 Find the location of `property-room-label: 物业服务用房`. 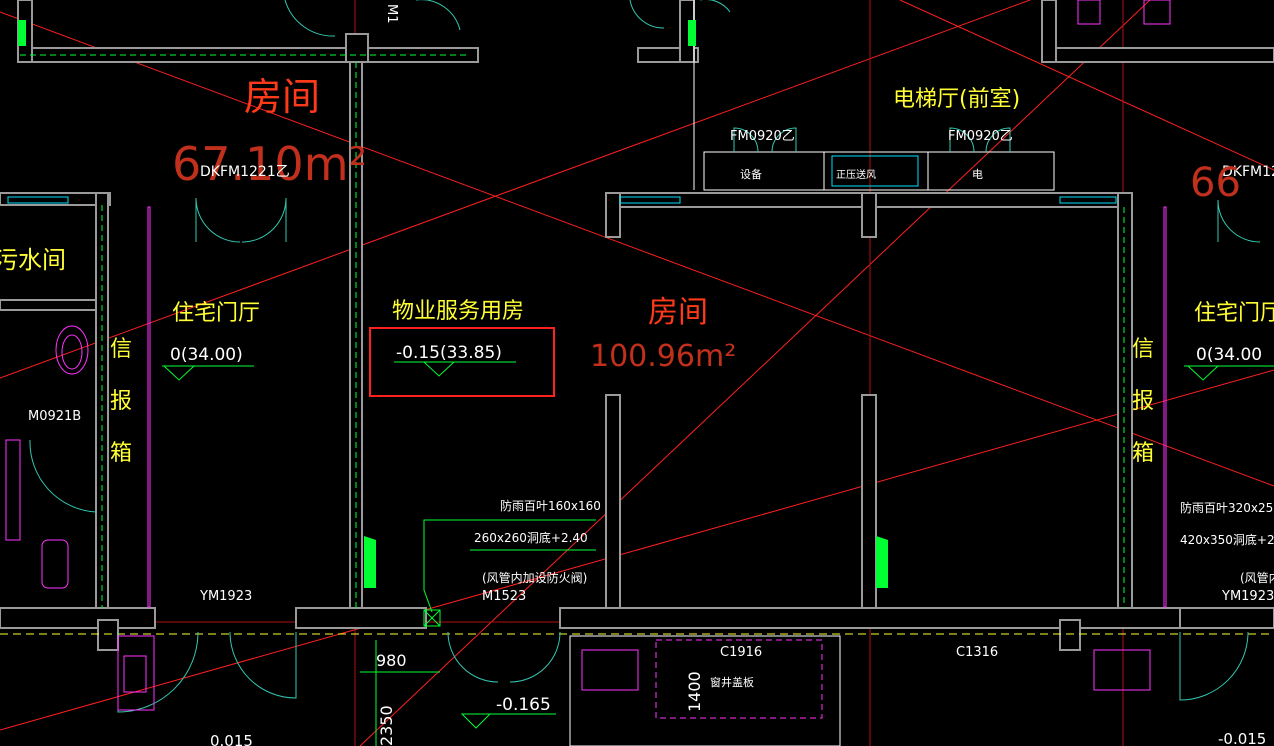

property-room-label: 物业服务用房 is located at coordinates (458, 311).